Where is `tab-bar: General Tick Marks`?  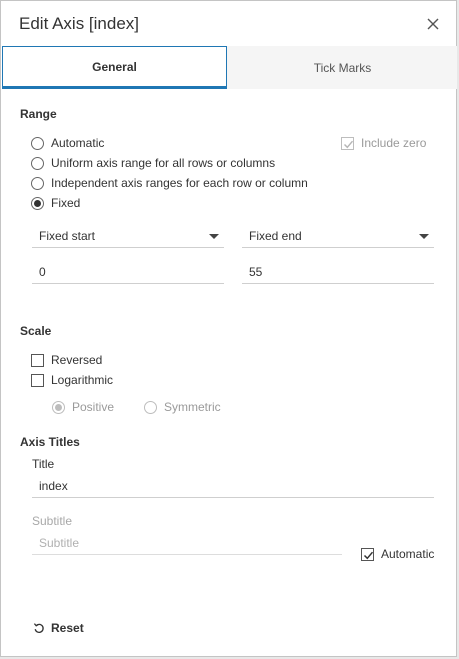 tab-bar: General Tick Marks is located at coordinates (229, 67).